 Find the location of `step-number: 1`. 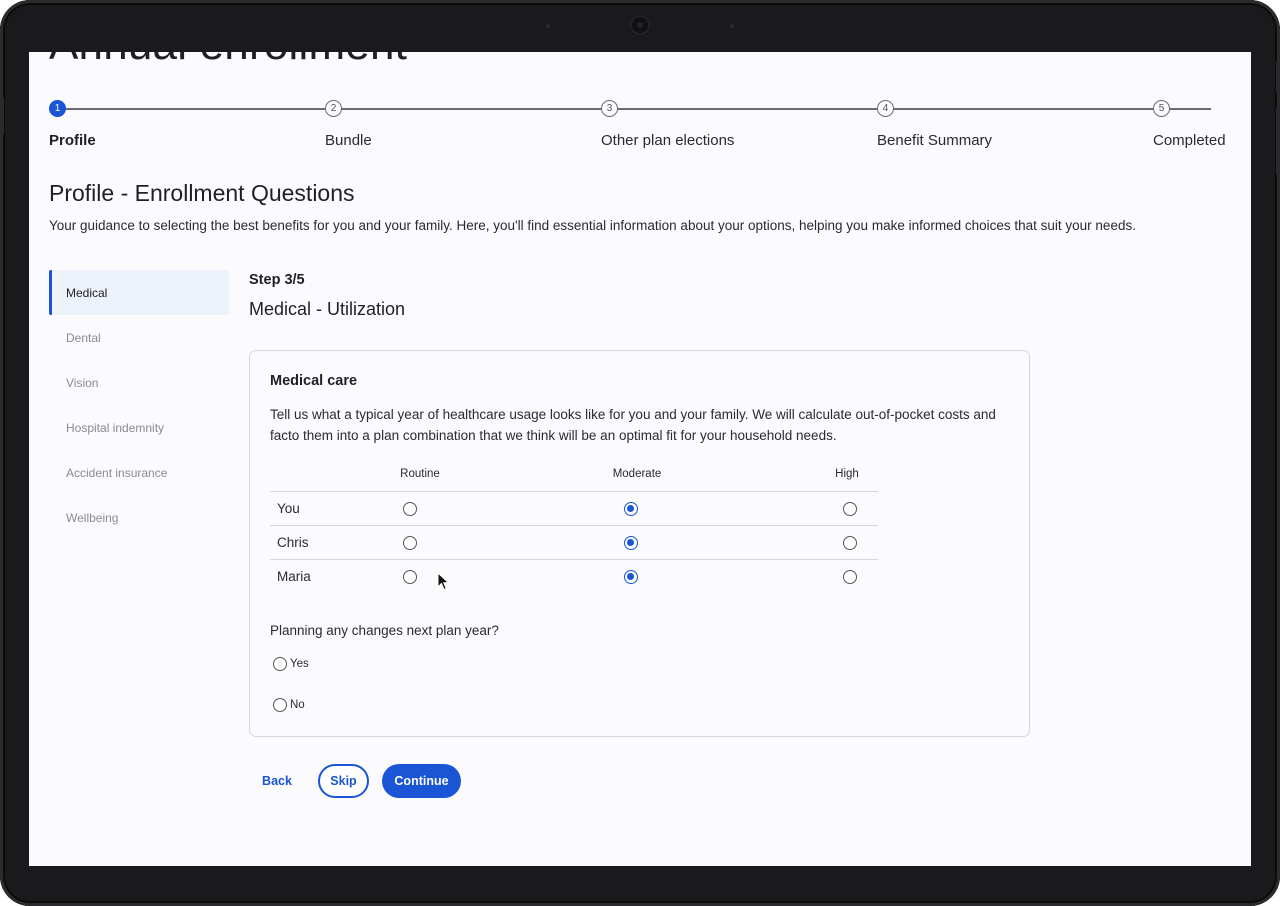

step-number: 1 is located at coordinates (57, 108).